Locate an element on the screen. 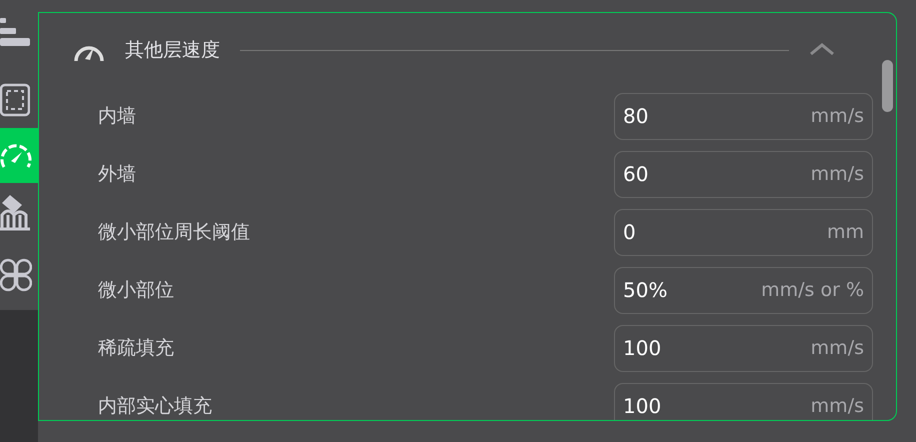 The image size is (916, 442). setting-label: 微小部位 is located at coordinates (136, 290).